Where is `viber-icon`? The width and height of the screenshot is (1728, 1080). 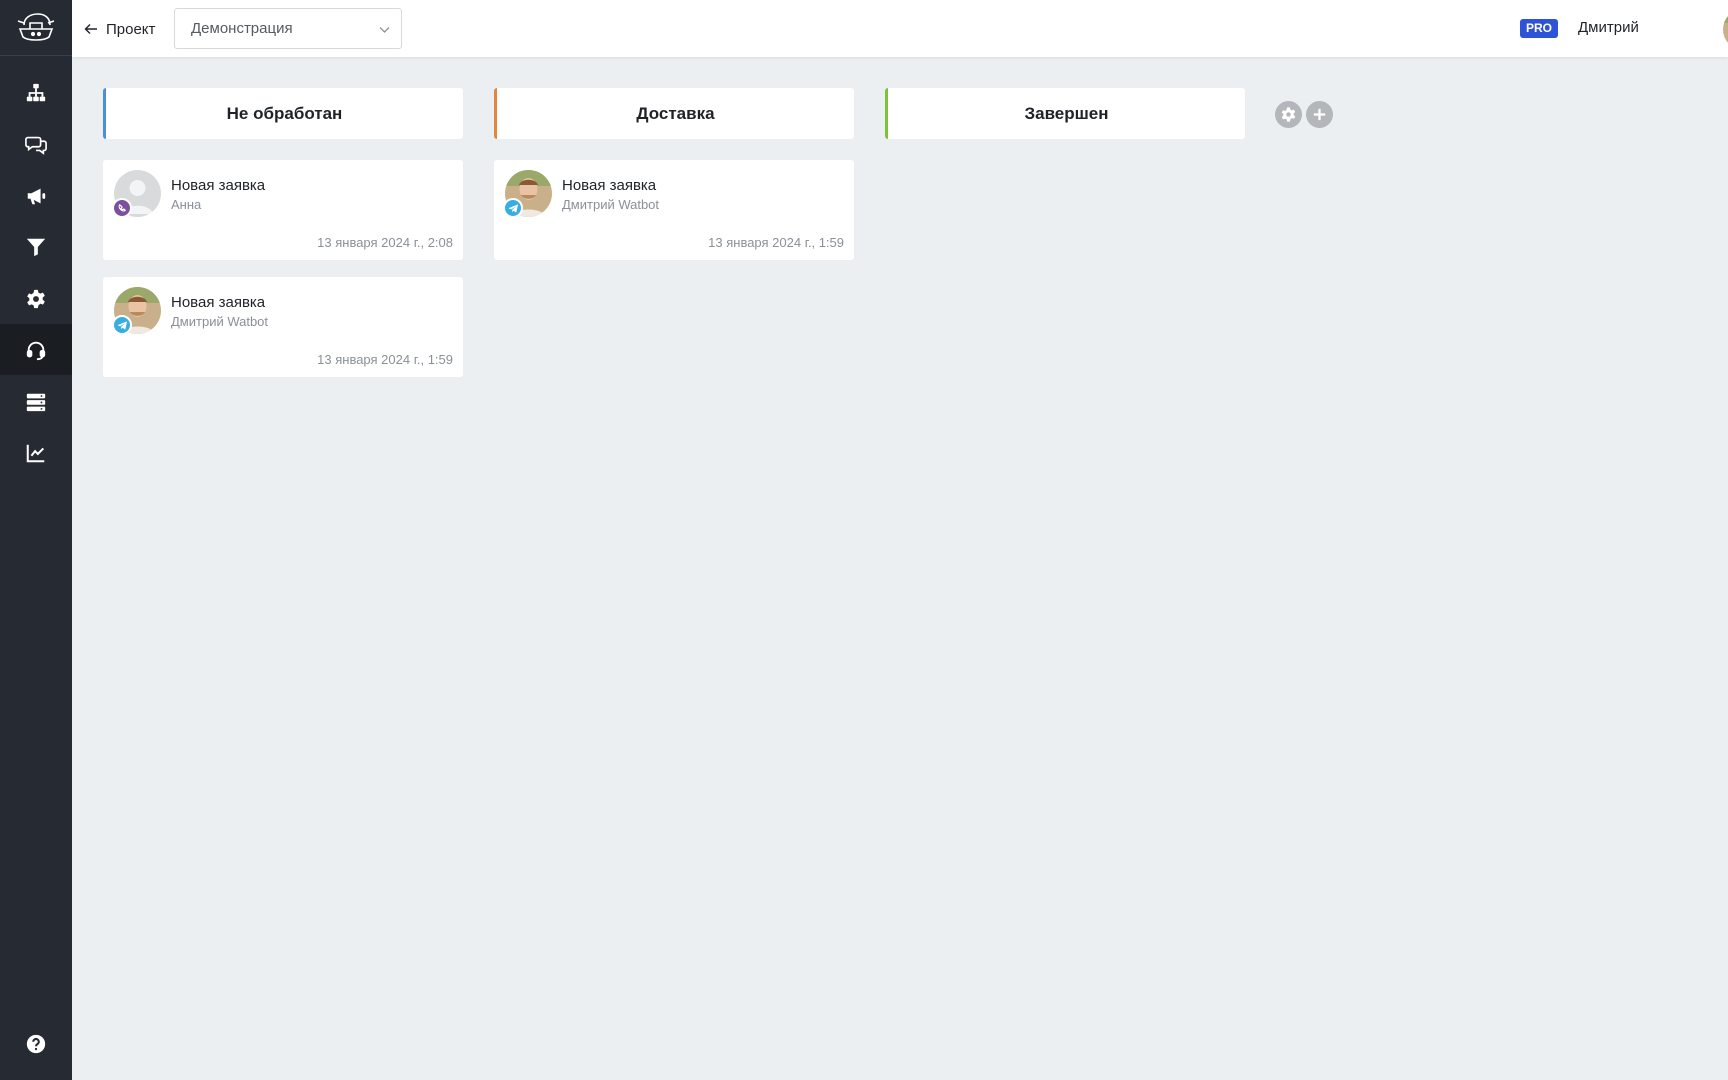 viber-icon is located at coordinates (122, 208).